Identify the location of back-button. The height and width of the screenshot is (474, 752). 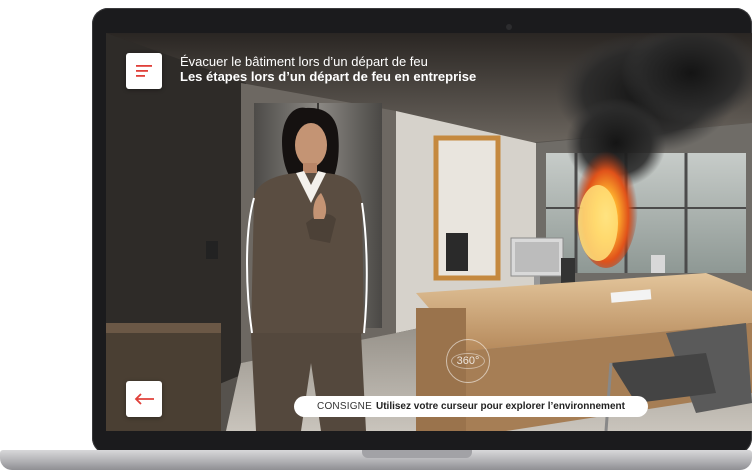
(144, 399).